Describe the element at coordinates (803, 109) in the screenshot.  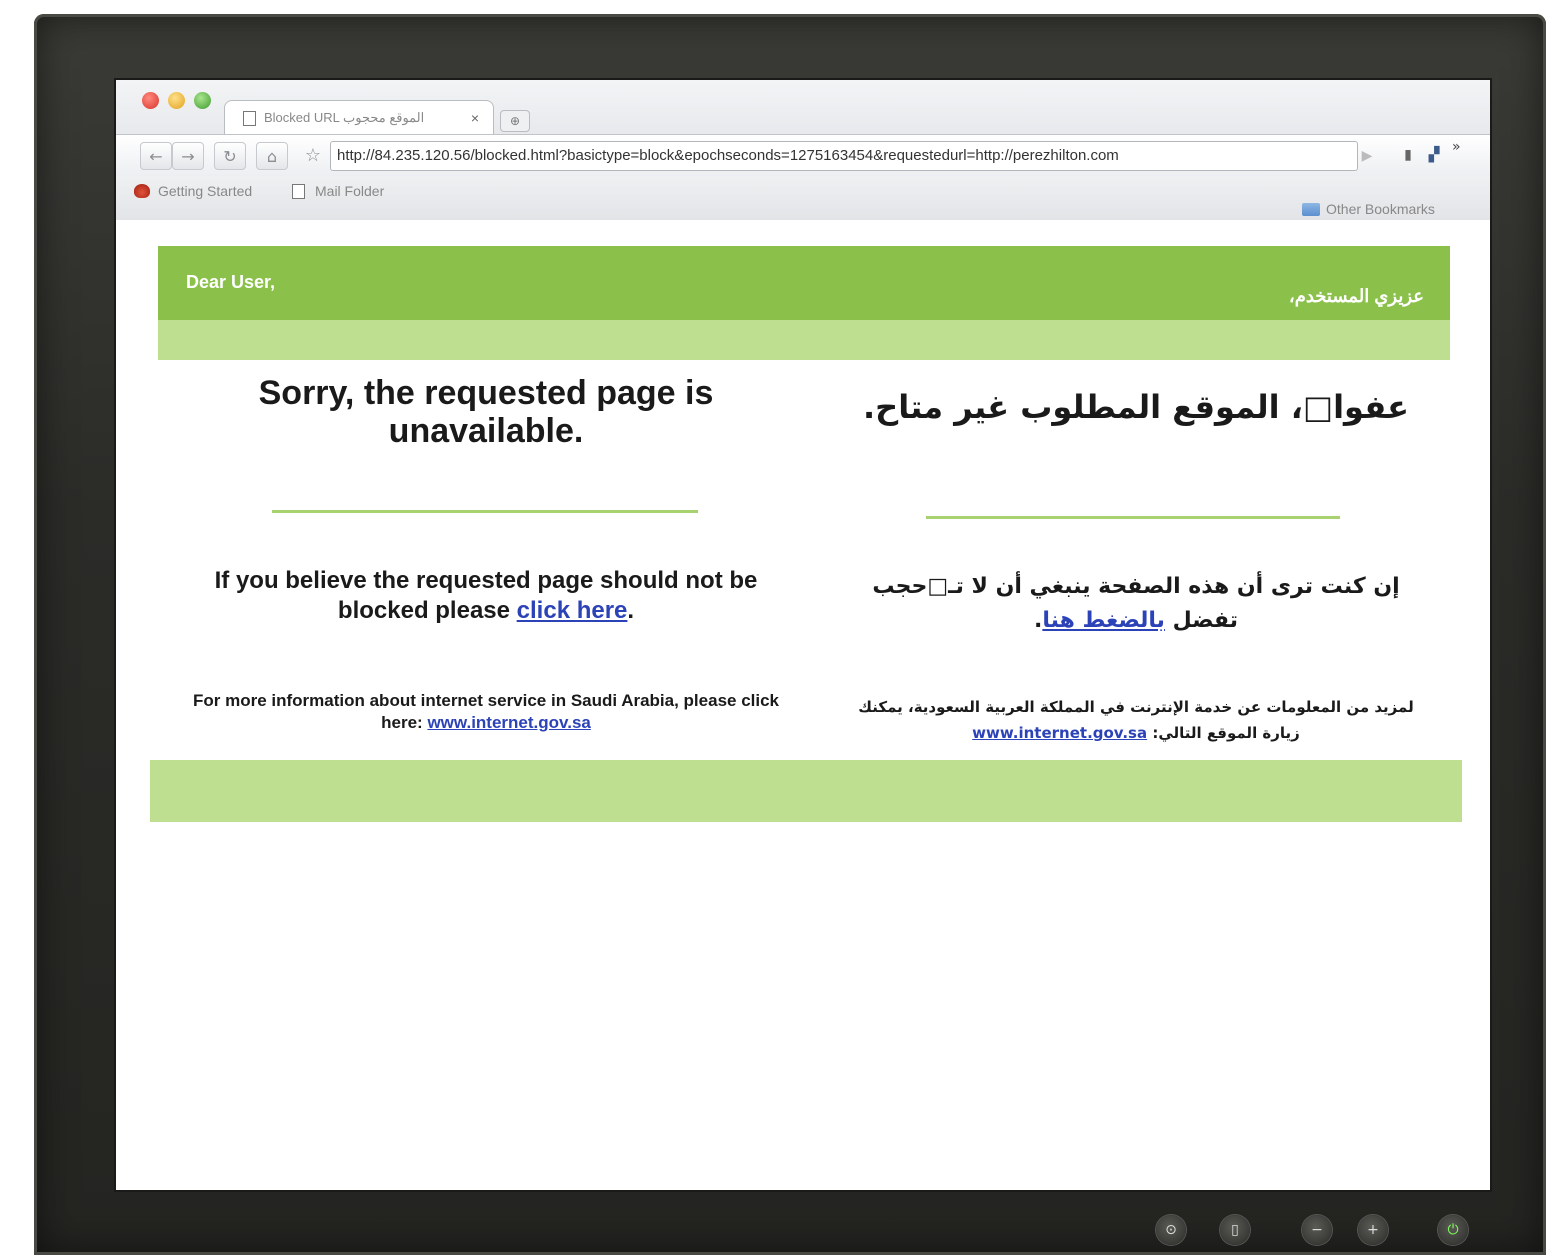
I see `browser-titlebar: Blocked URL الموقع محجوب × ⊕` at that location.